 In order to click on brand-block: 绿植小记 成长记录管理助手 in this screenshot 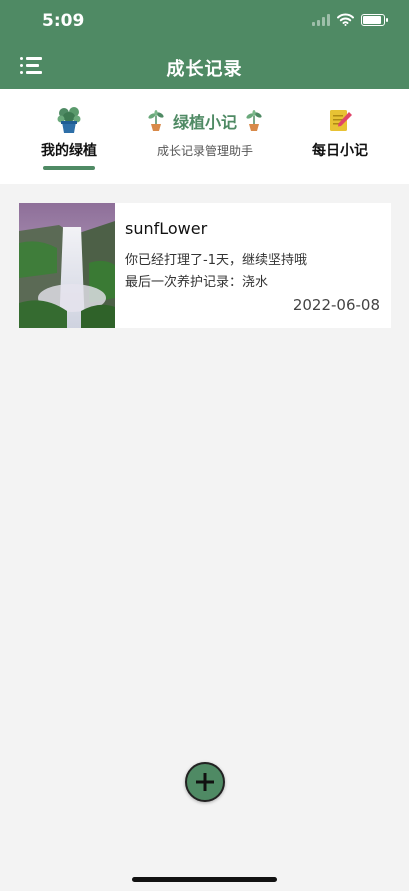, I will do `click(205, 134)`.